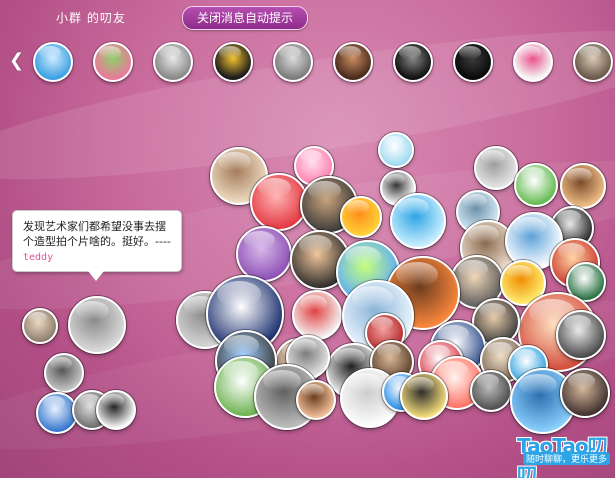  I want to click on close-auto-notify-button: 关闭消息自动提示, so click(245, 18).